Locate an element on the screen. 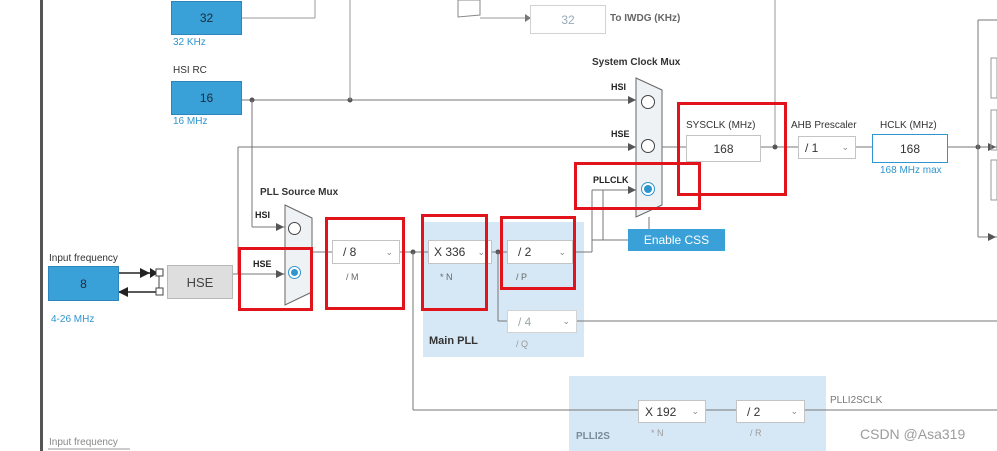 The width and height of the screenshot is (997, 451). watermark: CSDN @Asa319 is located at coordinates (913, 434).